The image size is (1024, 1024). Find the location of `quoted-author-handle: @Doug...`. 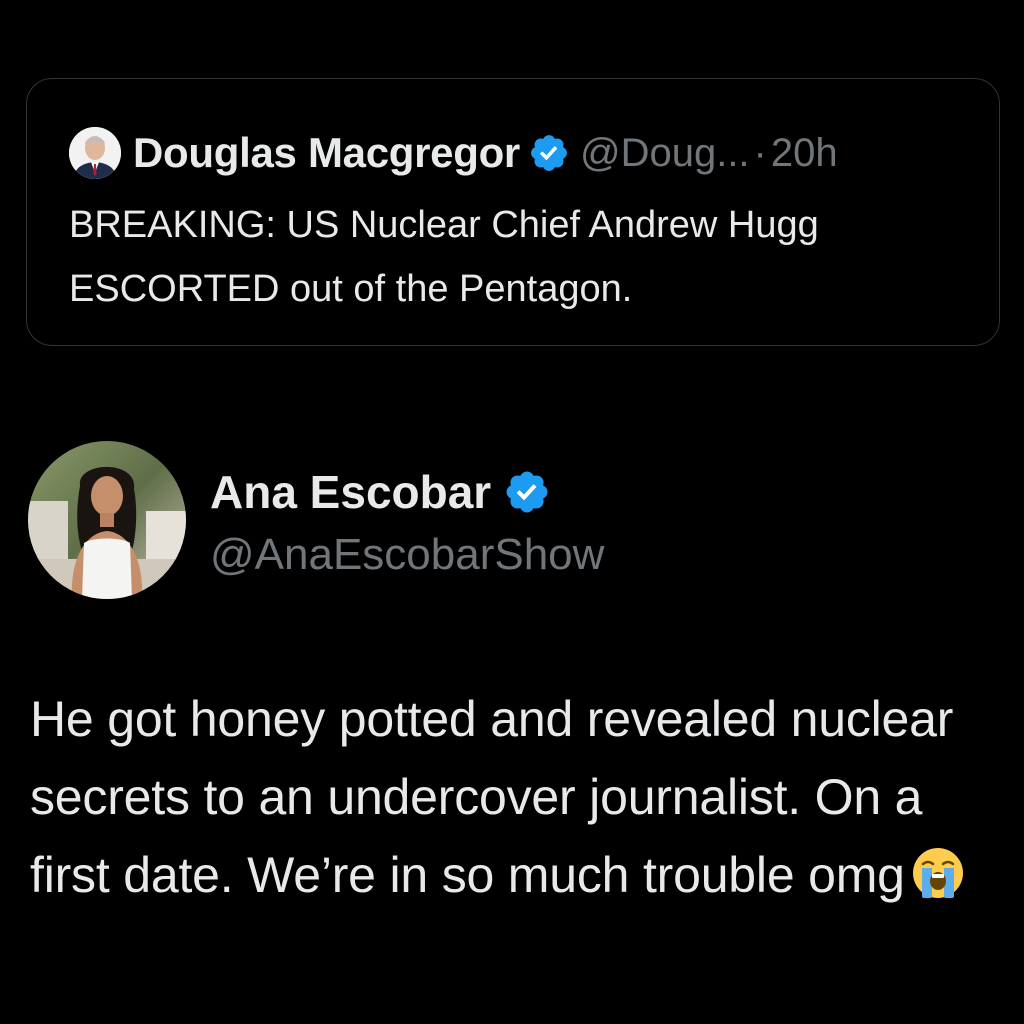

quoted-author-handle: @Doug... is located at coordinates (665, 153).